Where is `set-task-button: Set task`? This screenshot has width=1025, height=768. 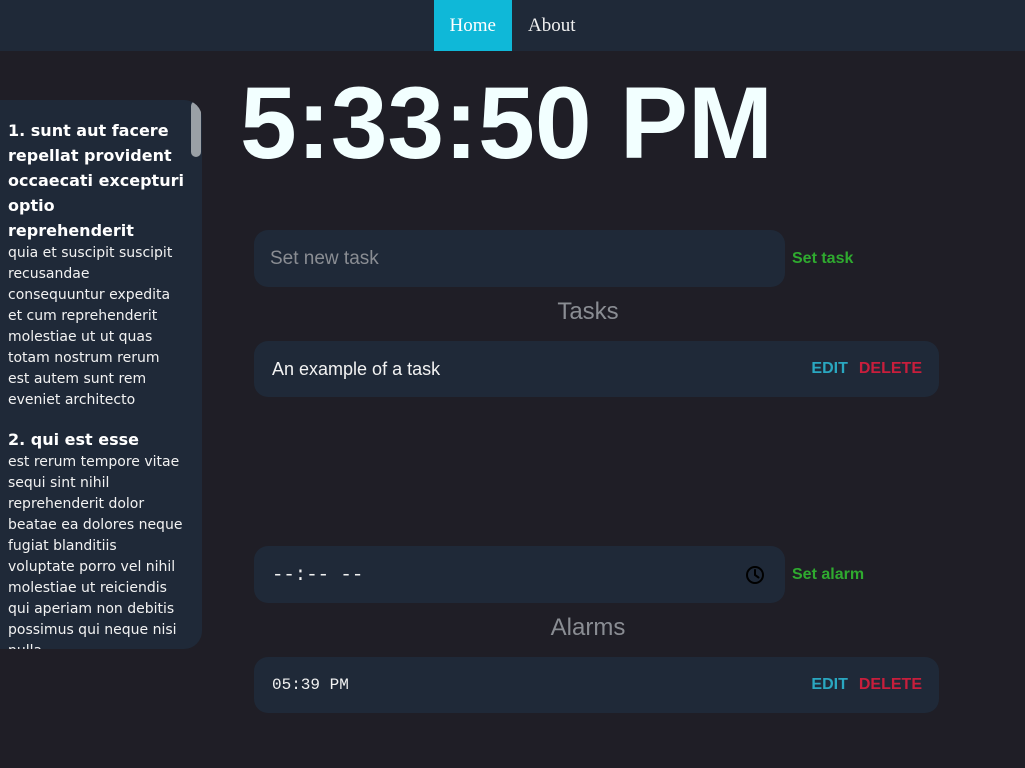
set-task-button: Set task is located at coordinates (822, 259).